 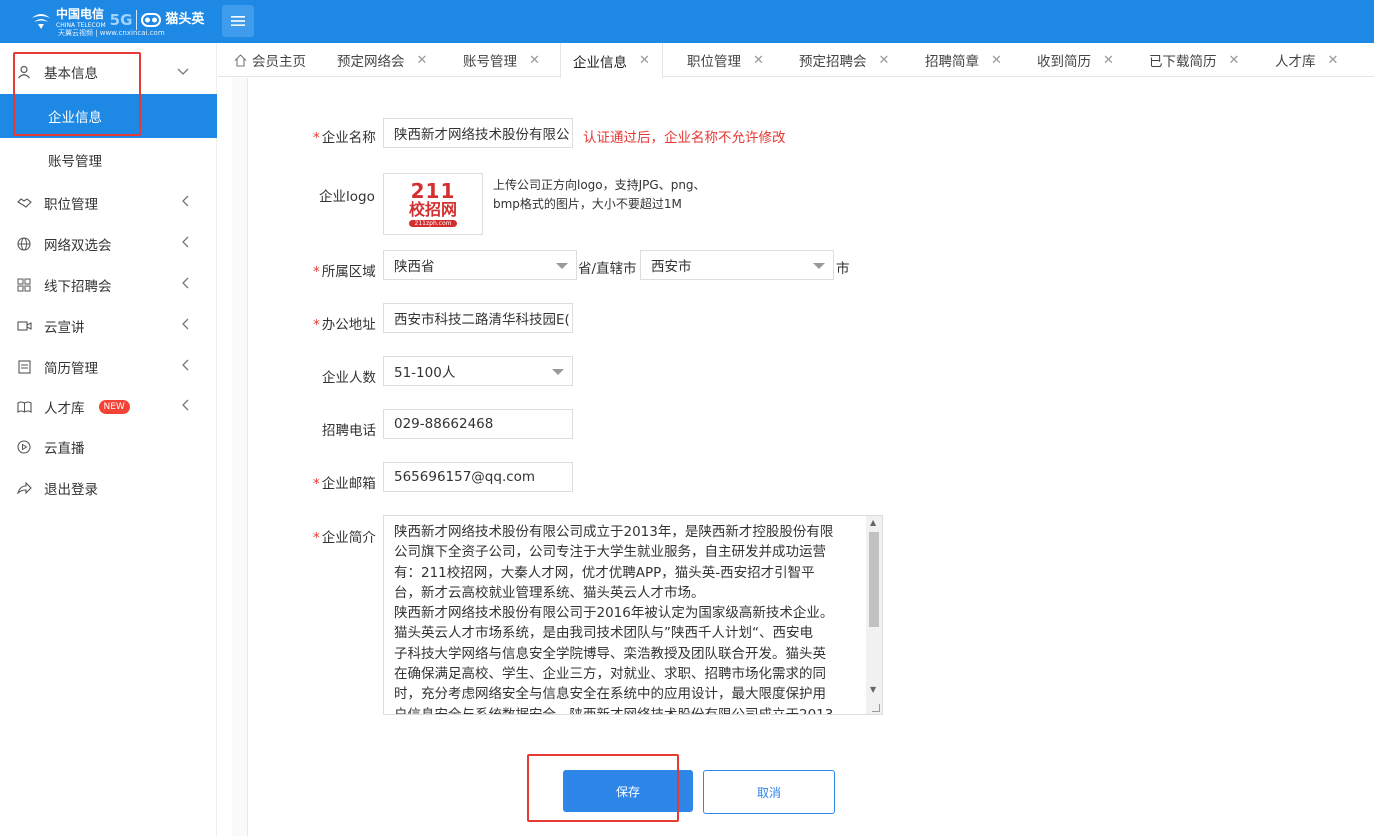 I want to click on sidebar-subitem-company-info: 企业信息, so click(x=108, y=116).